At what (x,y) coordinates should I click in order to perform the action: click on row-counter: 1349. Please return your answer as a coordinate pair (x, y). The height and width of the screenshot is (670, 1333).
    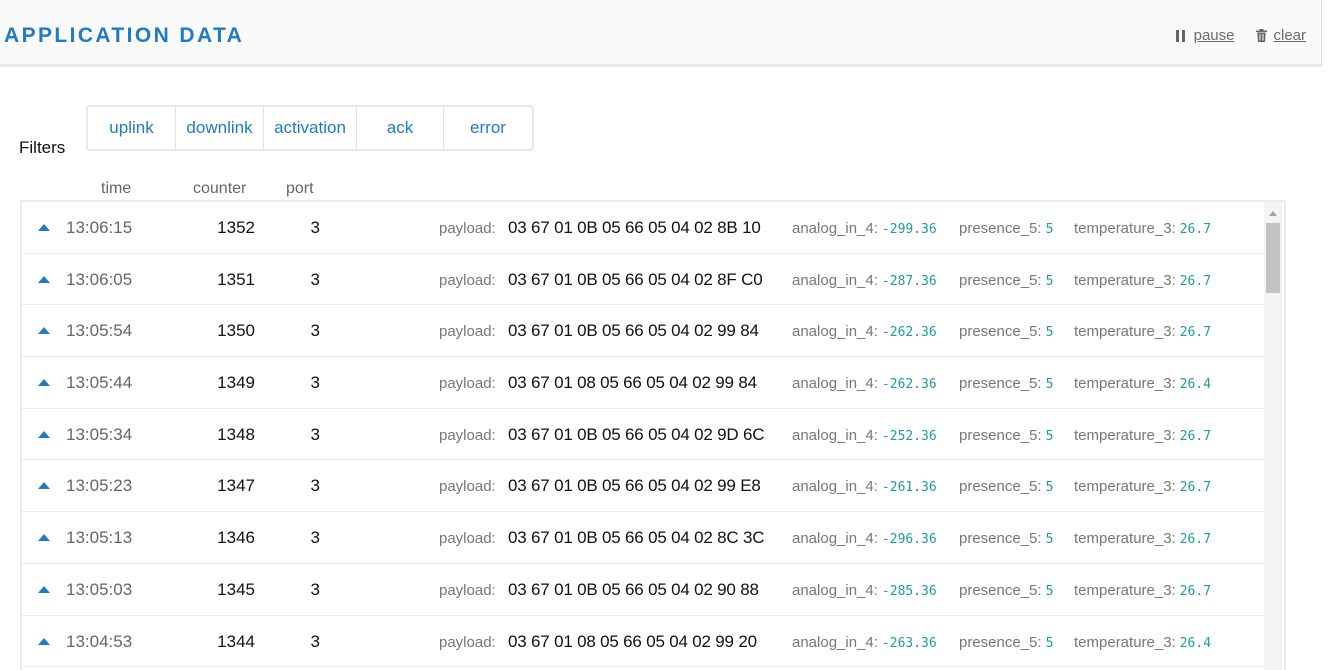
    Looking at the image, I should click on (236, 383).